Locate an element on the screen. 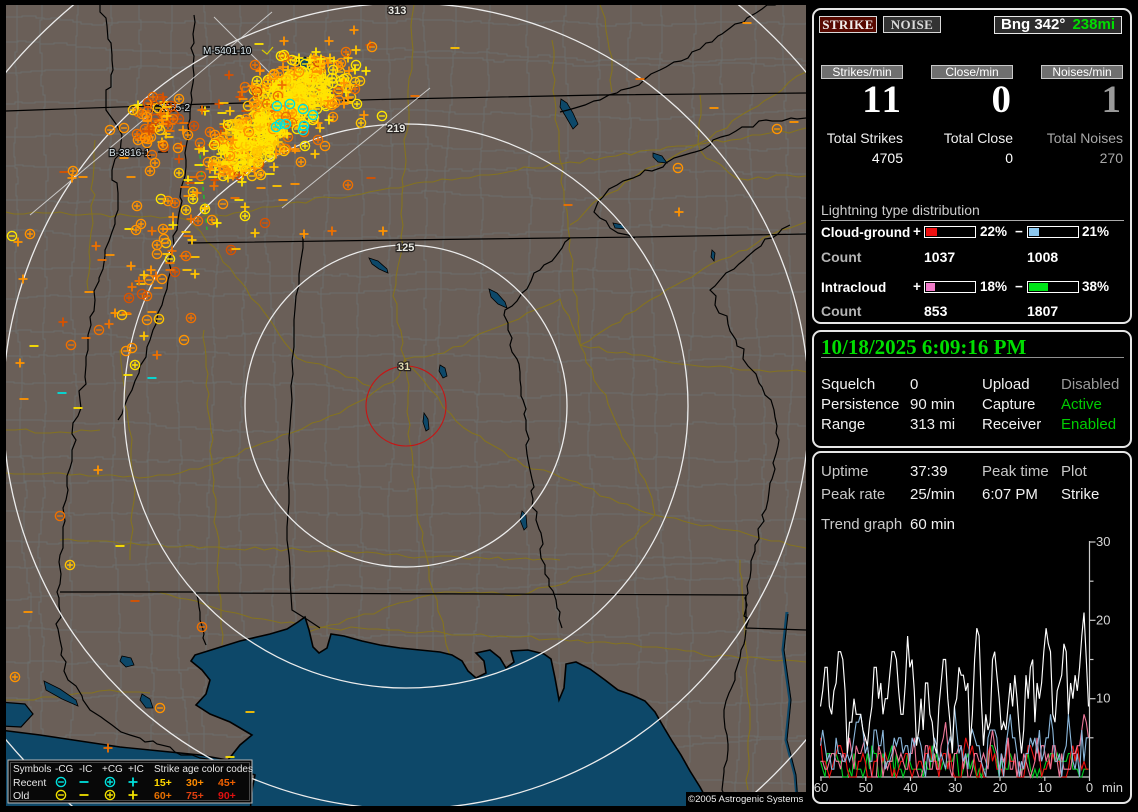  svg-text: Strike age color codes is located at coordinates (203, 769).